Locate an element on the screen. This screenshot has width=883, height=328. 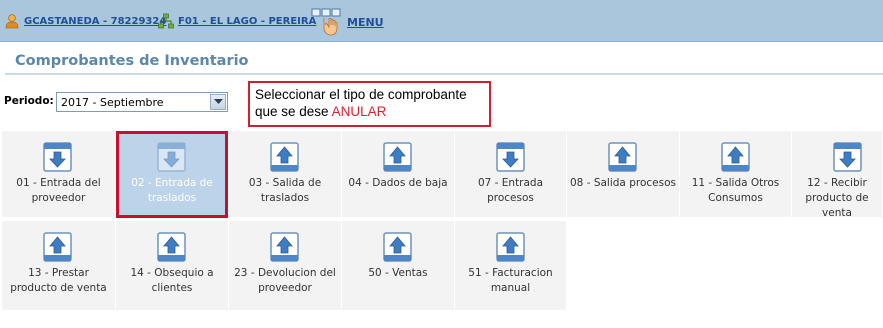
voucher-option: 01 - Entrada del proveedor is located at coordinates (59, 174).